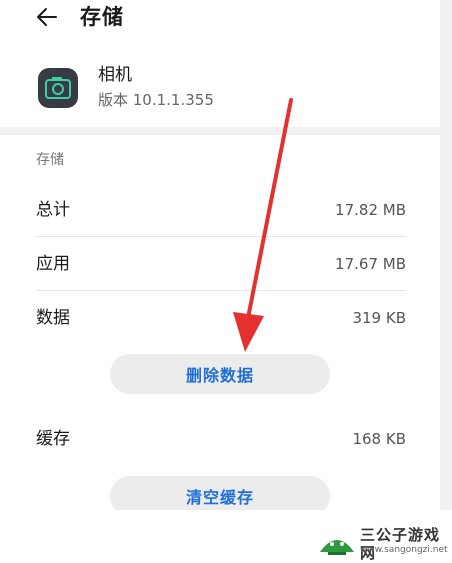  What do you see at coordinates (115, 75) in the screenshot?
I see `app-name: 相机` at bounding box center [115, 75].